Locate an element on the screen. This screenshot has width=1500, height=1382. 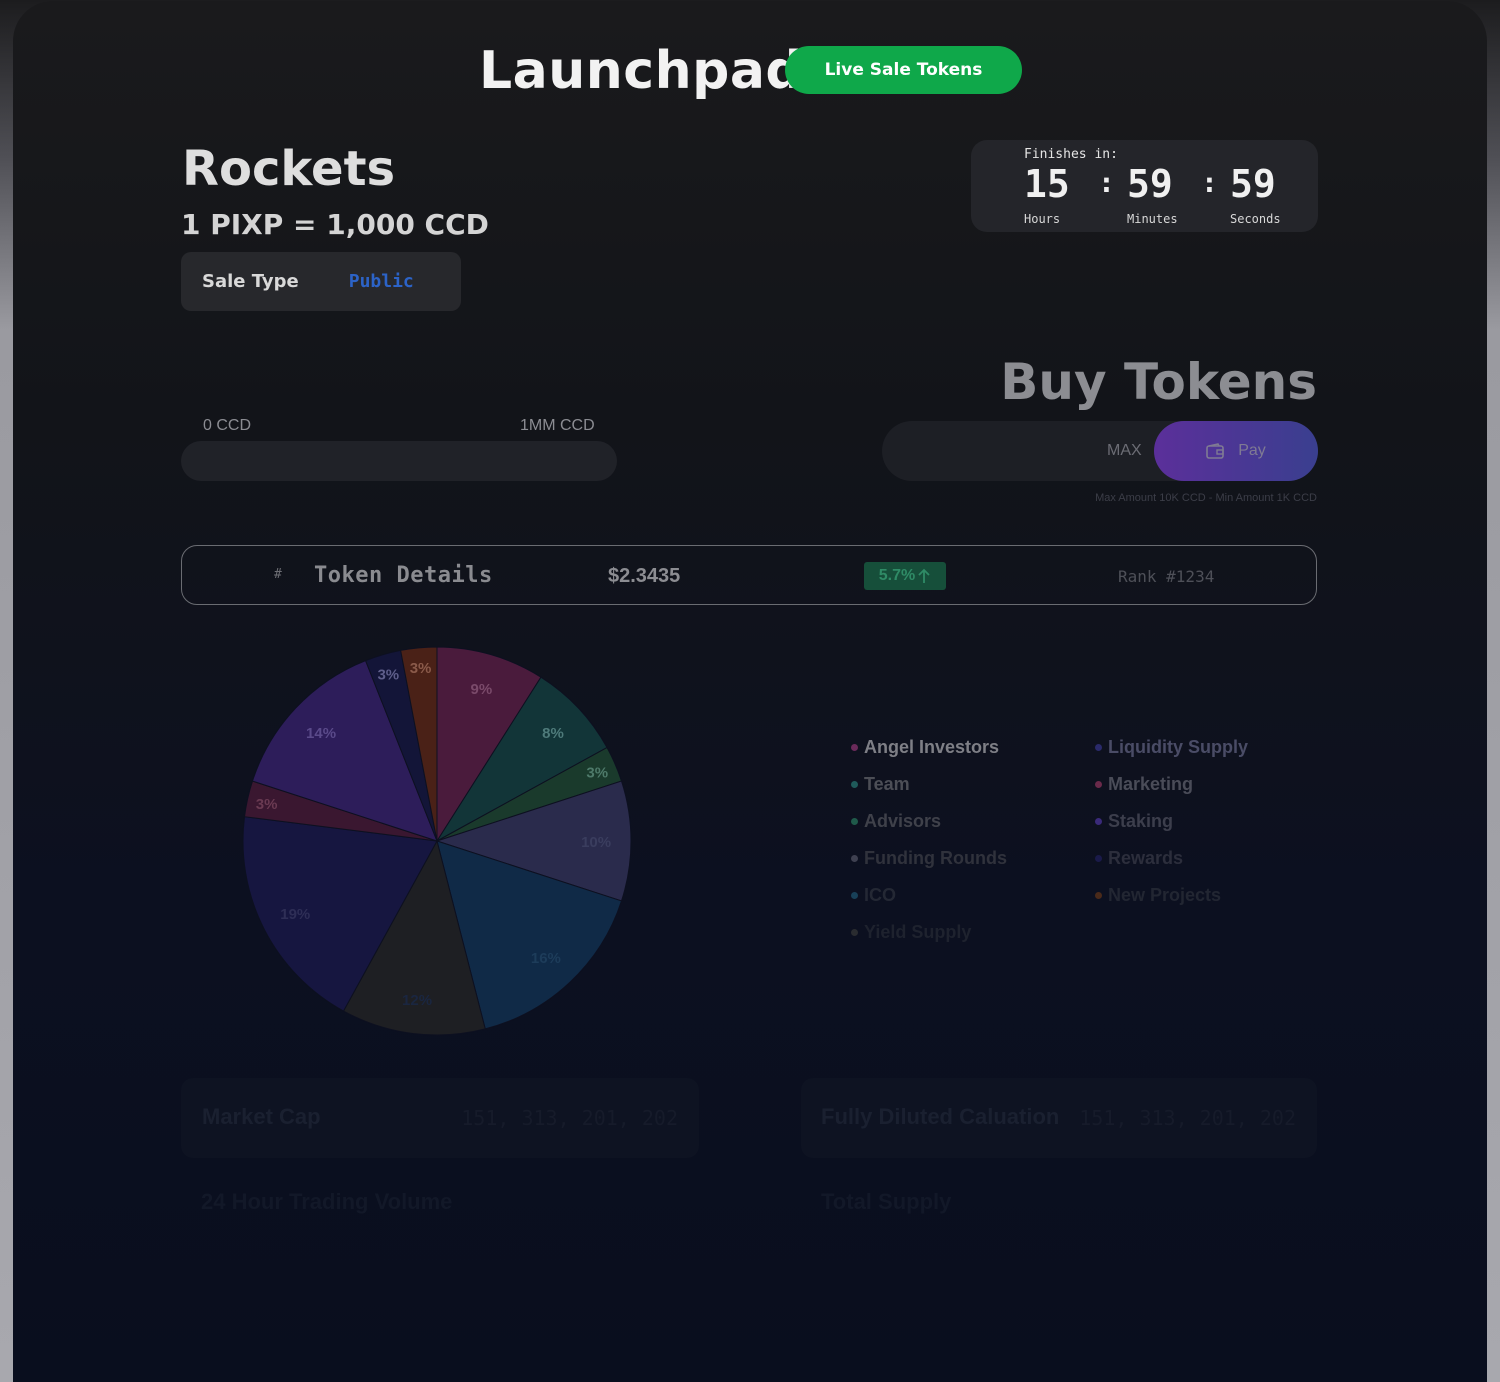
token-details-title: Token Details is located at coordinates (403, 575).